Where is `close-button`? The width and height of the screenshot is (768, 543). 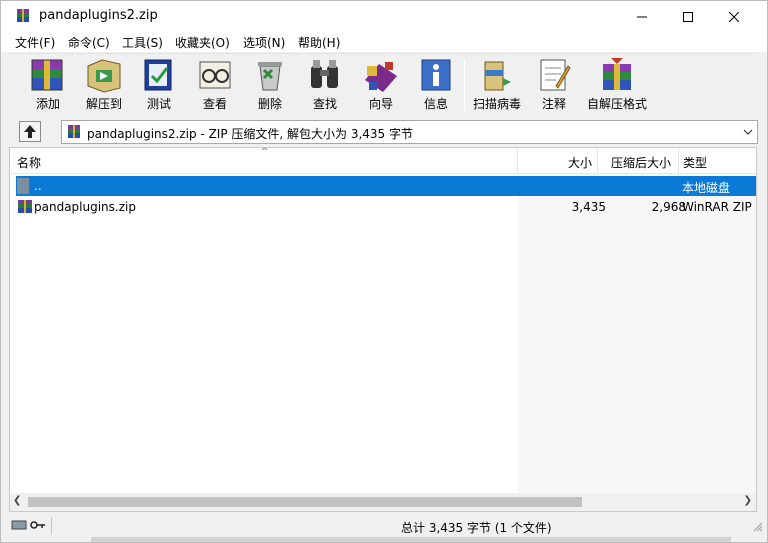 close-button is located at coordinates (734, 16).